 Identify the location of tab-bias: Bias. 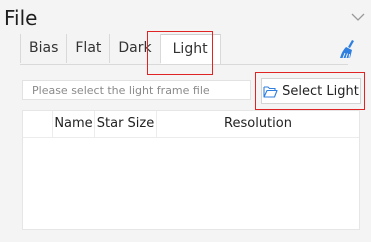
(44, 48).